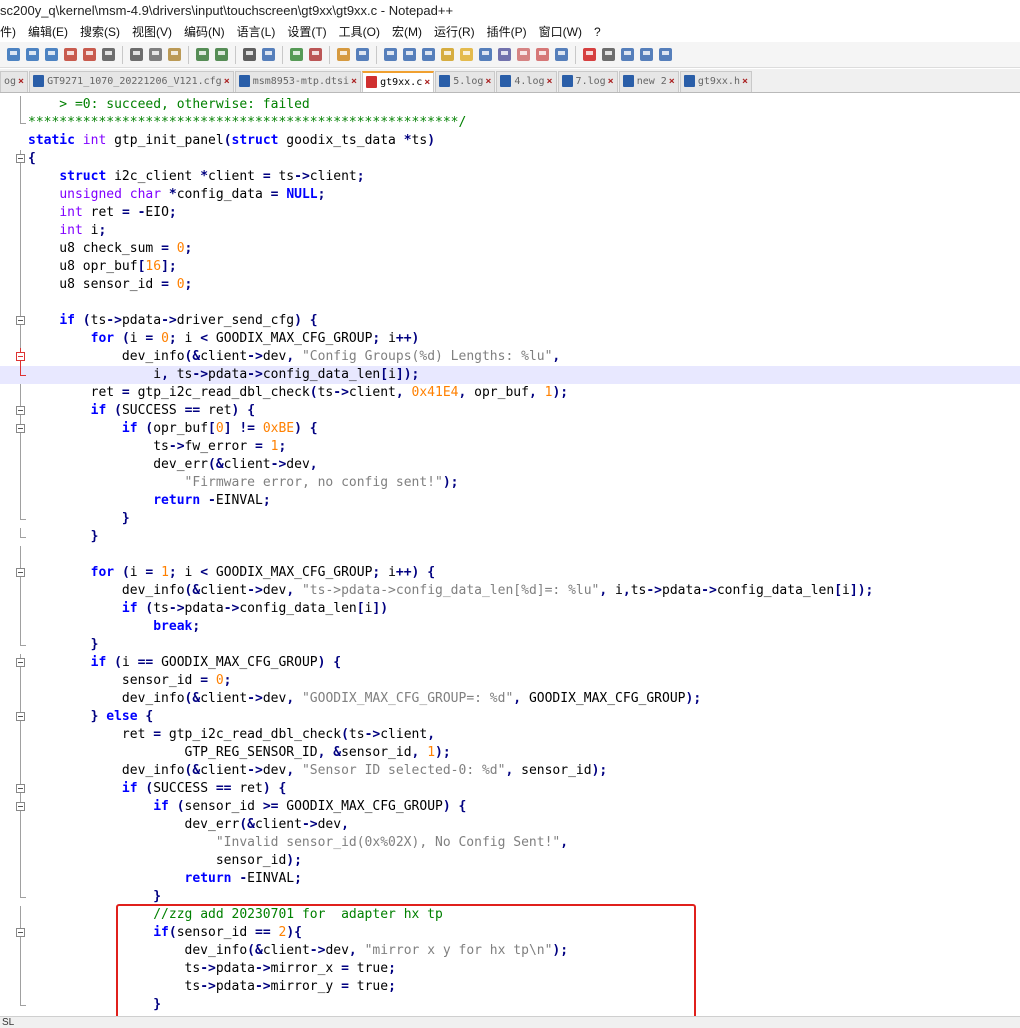  What do you see at coordinates (108, 54) in the screenshot?
I see `print-icon` at bounding box center [108, 54].